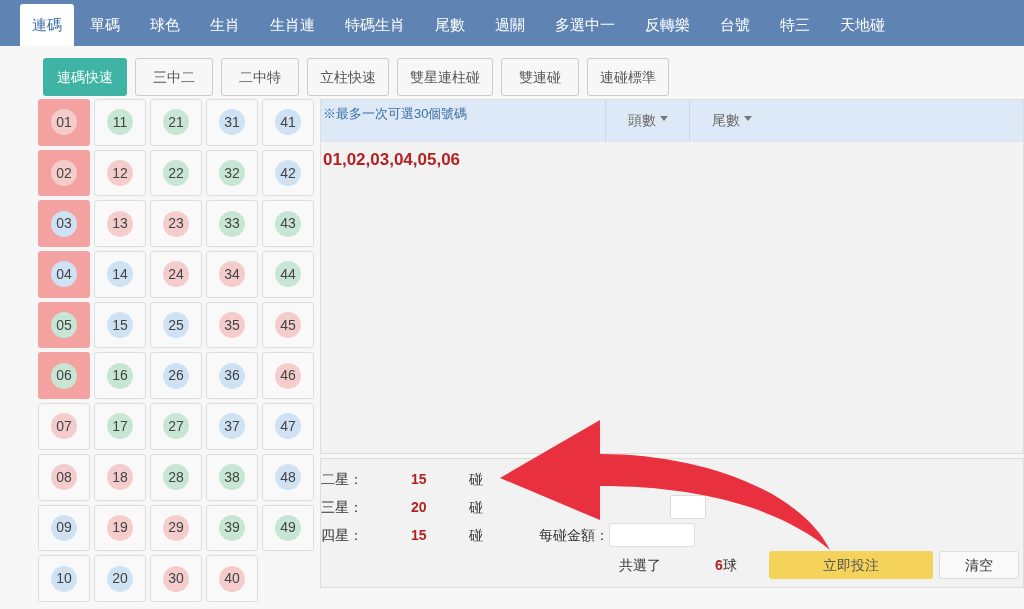  What do you see at coordinates (232, 477) in the screenshot?
I see `number-cell: 38` at bounding box center [232, 477].